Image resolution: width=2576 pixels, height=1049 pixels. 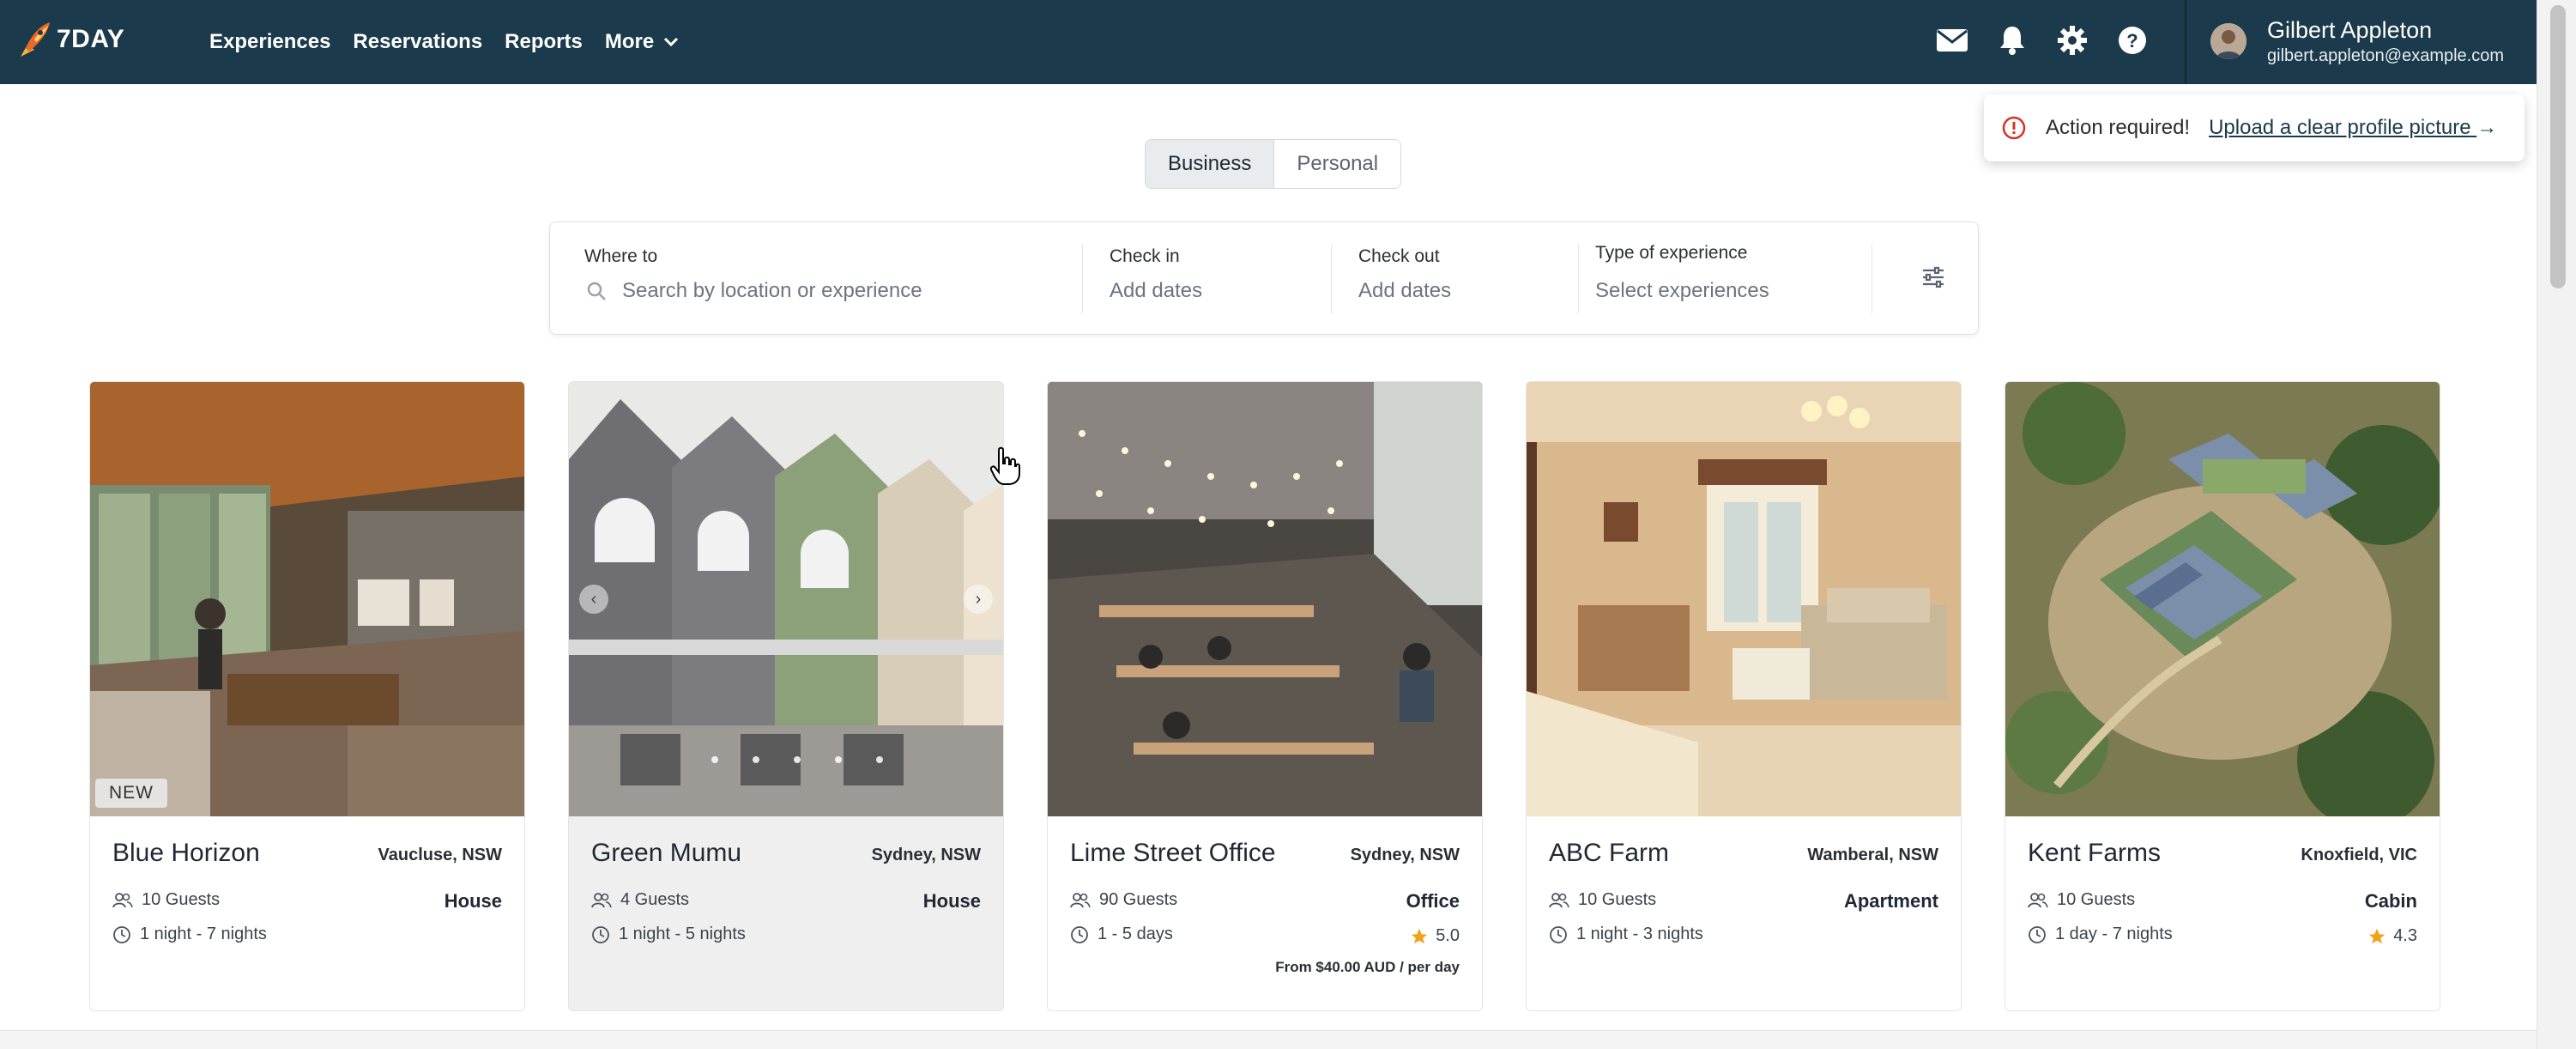 I want to click on arrow-right-icon: →, so click(x=2487, y=127).